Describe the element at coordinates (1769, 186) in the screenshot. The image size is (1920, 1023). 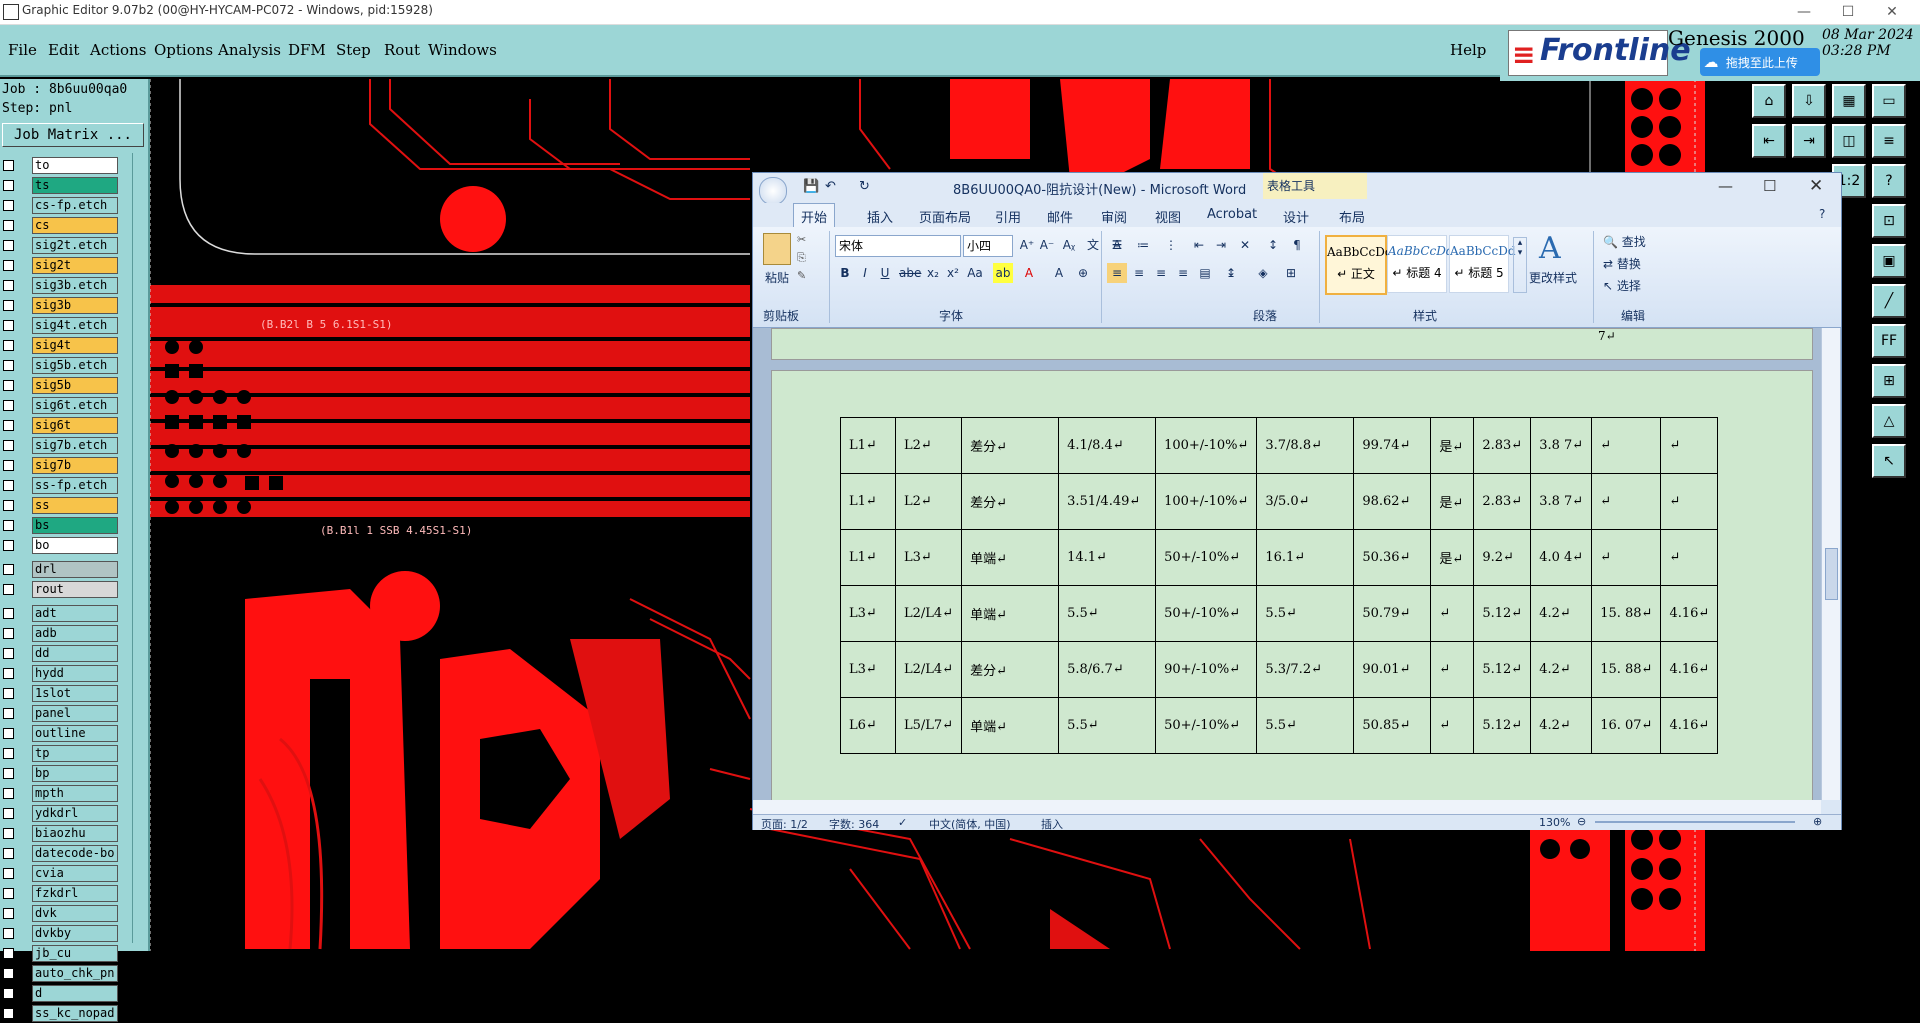
I see `word-maximize-button: ☐` at that location.